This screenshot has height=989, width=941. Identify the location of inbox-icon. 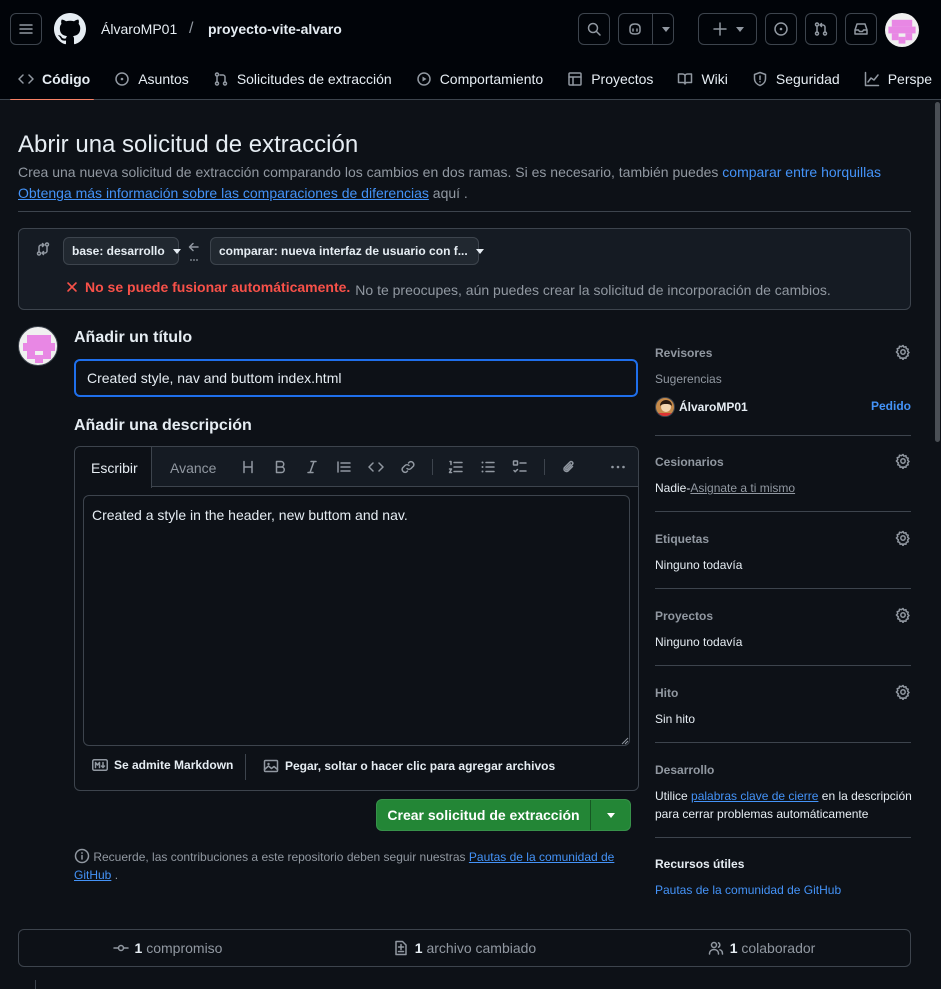
(861, 29).